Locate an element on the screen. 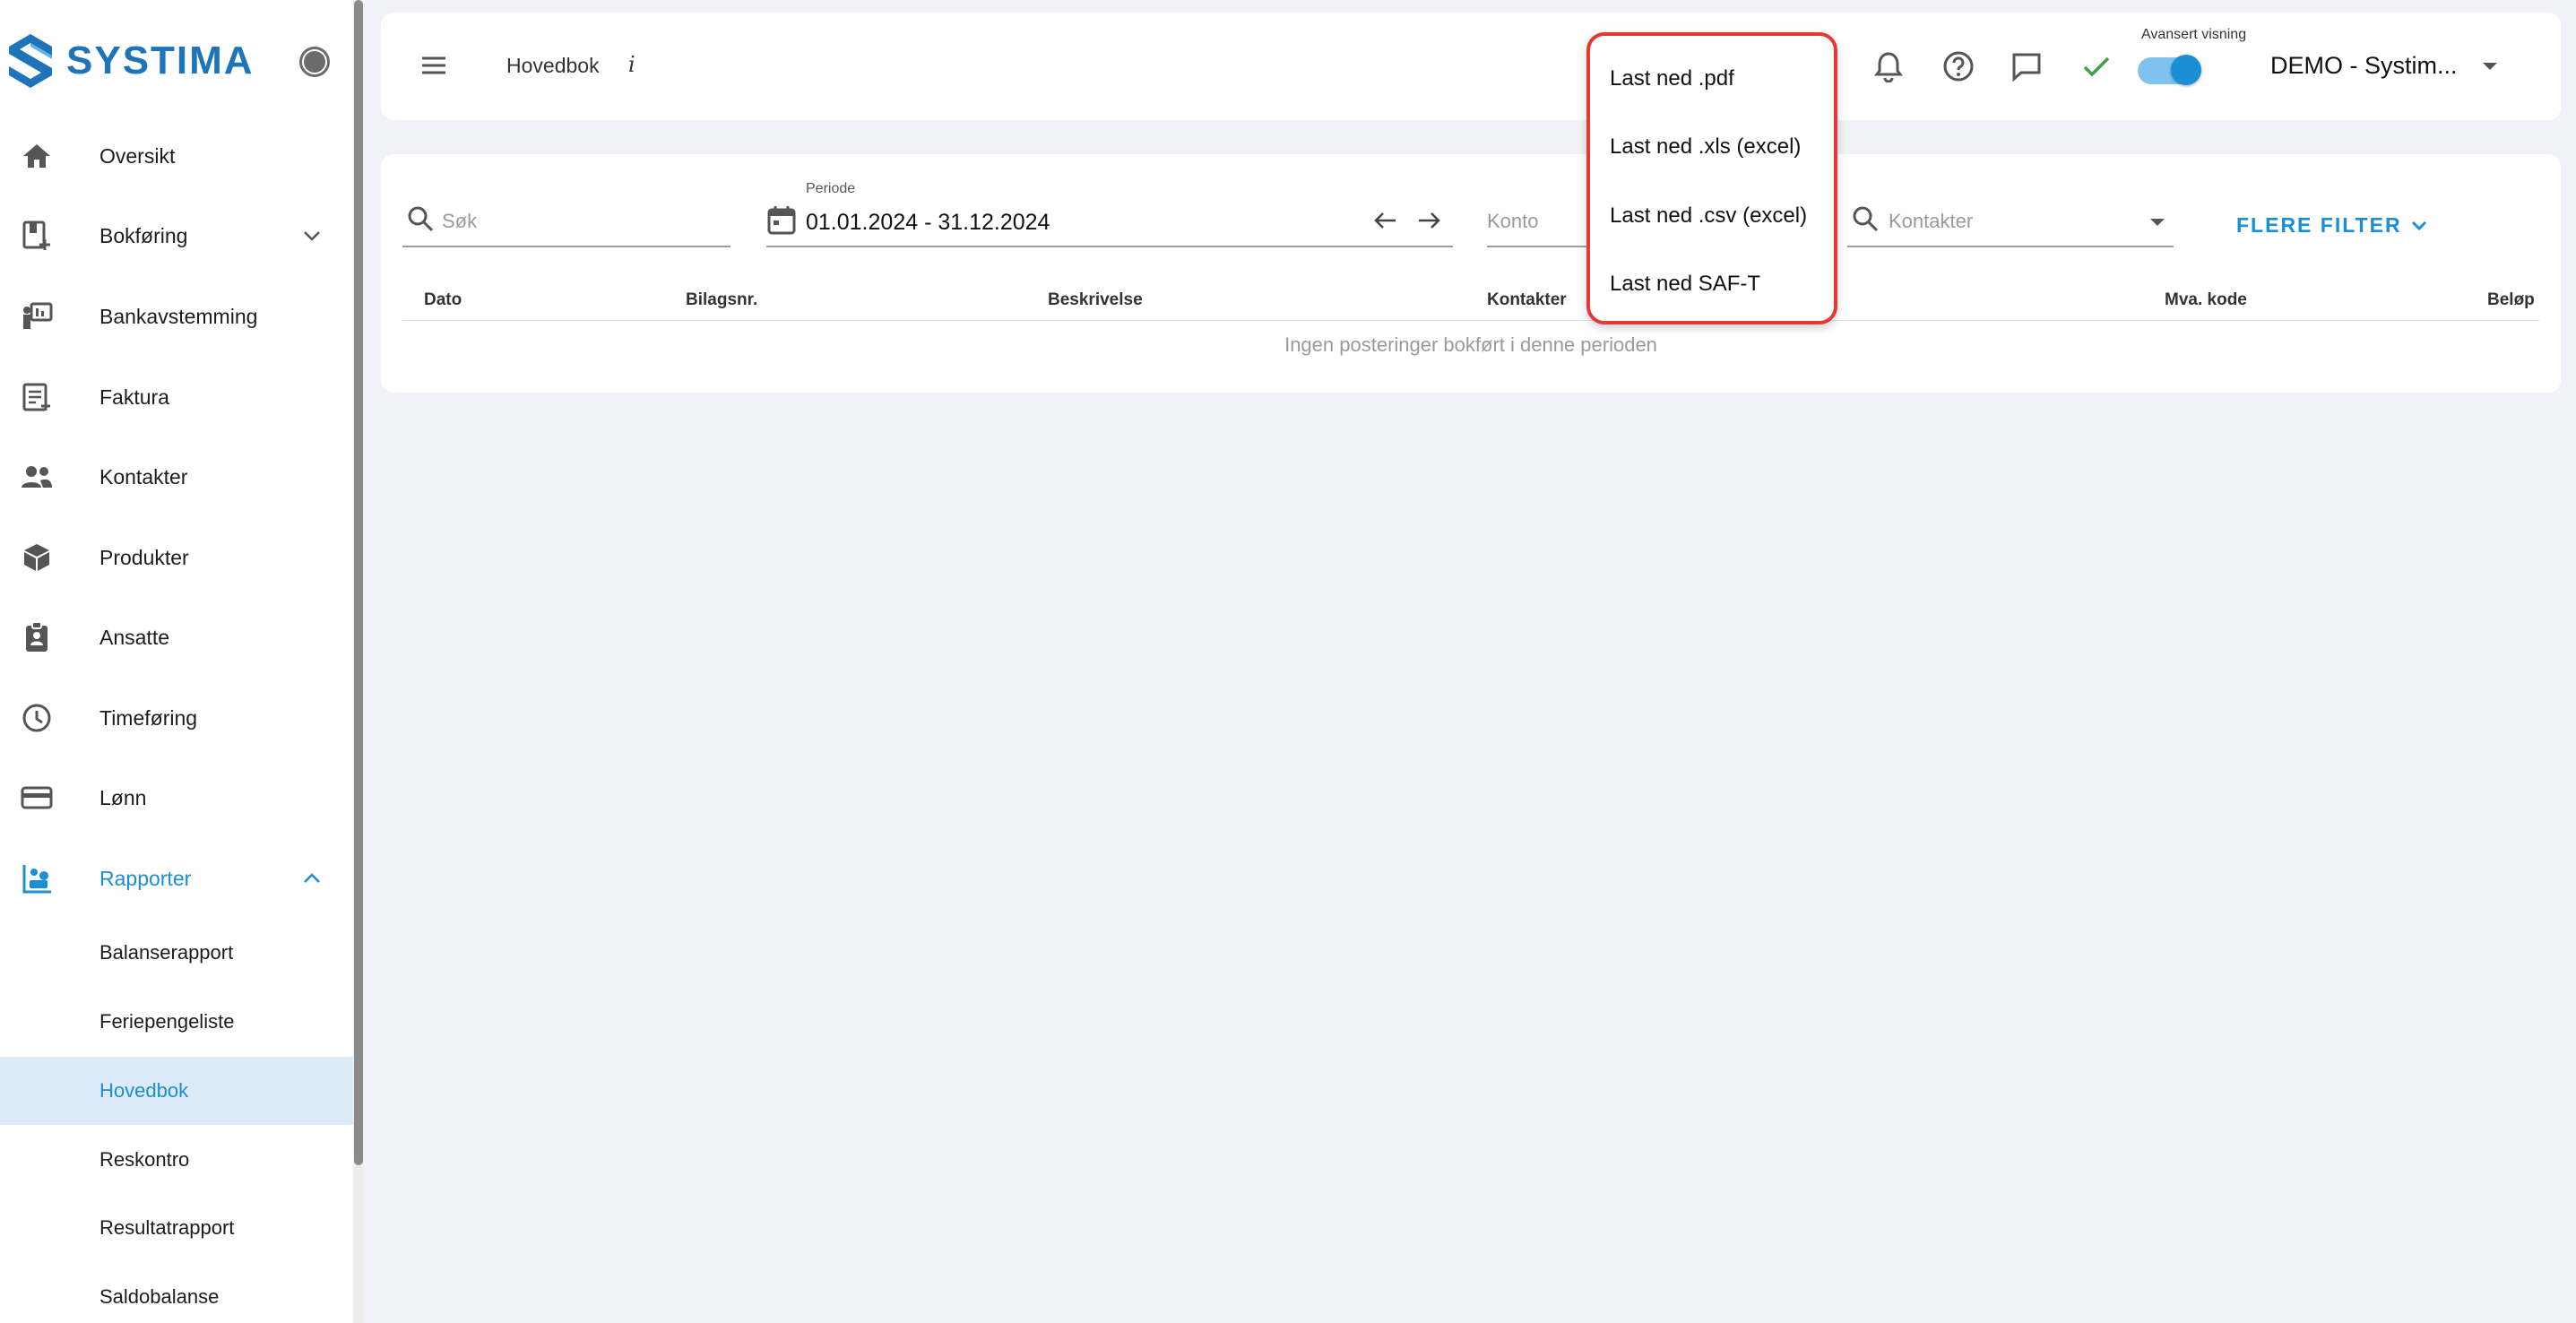 This screenshot has width=2576, height=1323. sidebar-item-ansatte: Ansatte is located at coordinates (176, 637).